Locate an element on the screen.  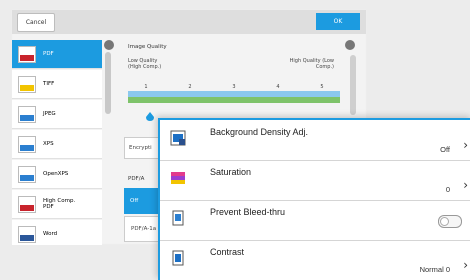
file-list-scrollbar is located at coordinates (108, 83).